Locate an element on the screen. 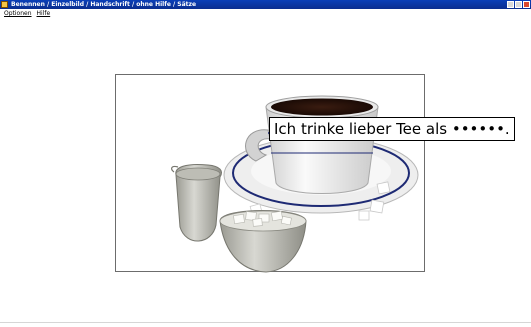 Image resolution: width=531 pixels, height=327 pixels. minimize-button is located at coordinates (510, 4).